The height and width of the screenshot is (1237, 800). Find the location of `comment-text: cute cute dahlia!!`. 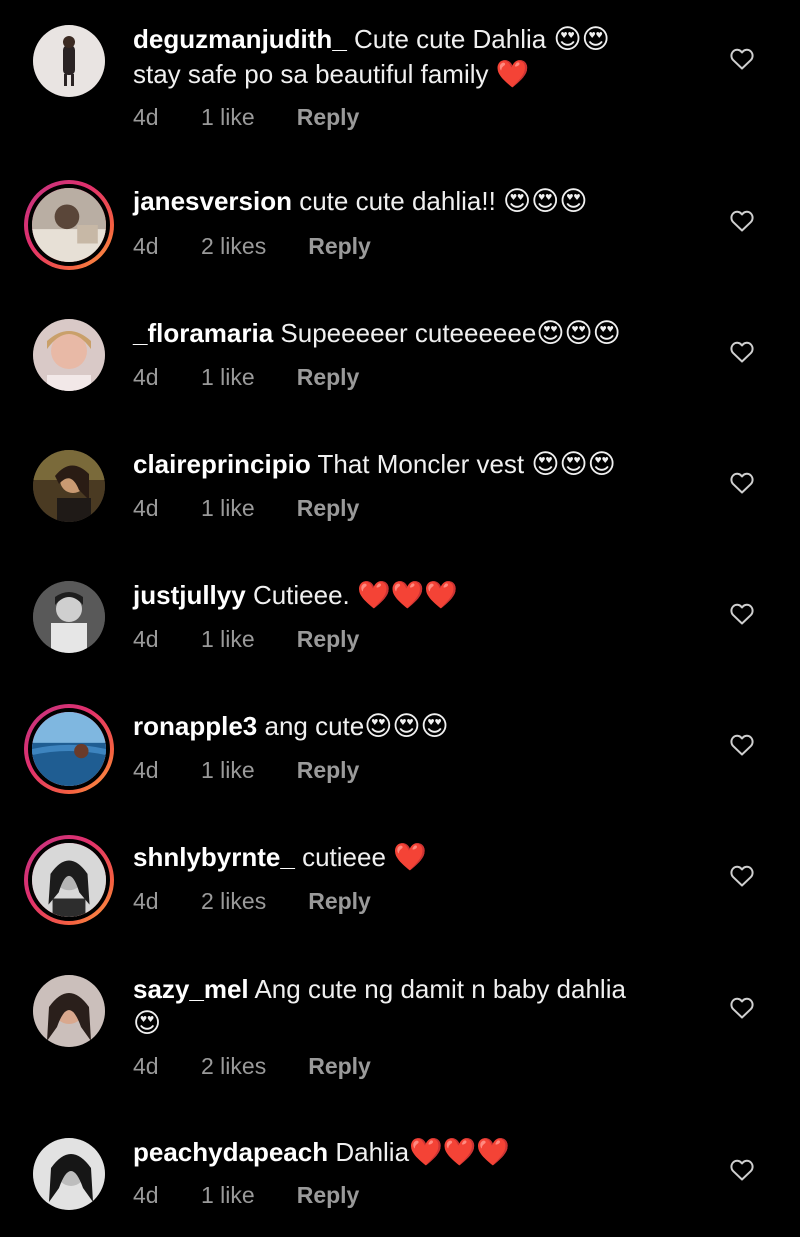

comment-text: cute cute dahlia!! is located at coordinates (397, 201).